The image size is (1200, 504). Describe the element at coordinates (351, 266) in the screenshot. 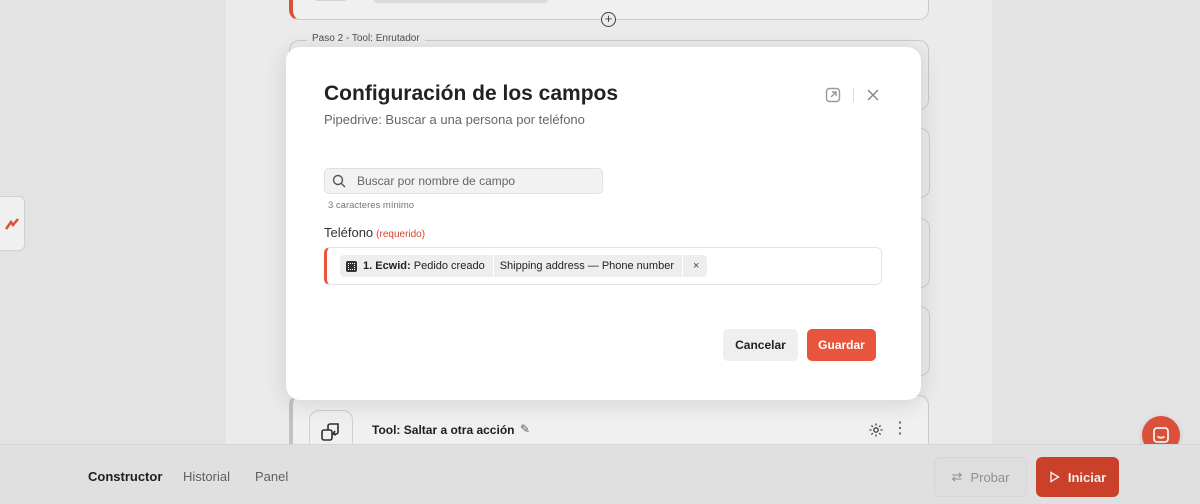

I see `ecwid-app-icon` at that location.